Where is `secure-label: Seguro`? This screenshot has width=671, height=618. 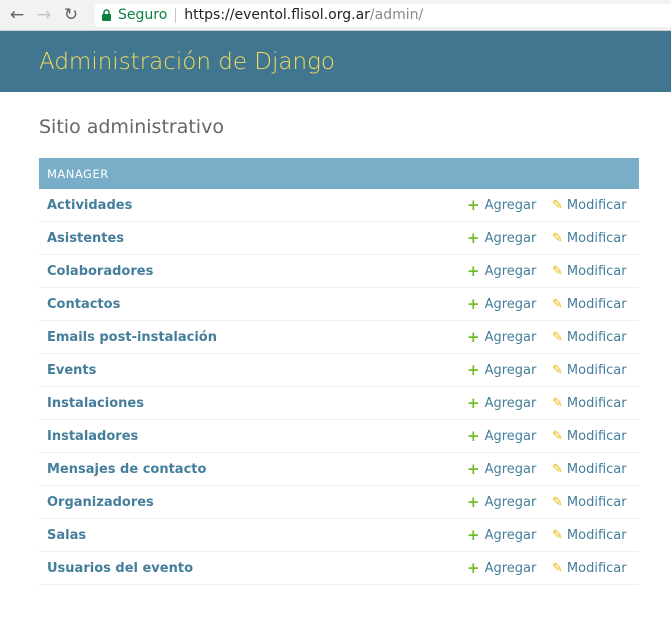
secure-label: Seguro is located at coordinates (143, 15).